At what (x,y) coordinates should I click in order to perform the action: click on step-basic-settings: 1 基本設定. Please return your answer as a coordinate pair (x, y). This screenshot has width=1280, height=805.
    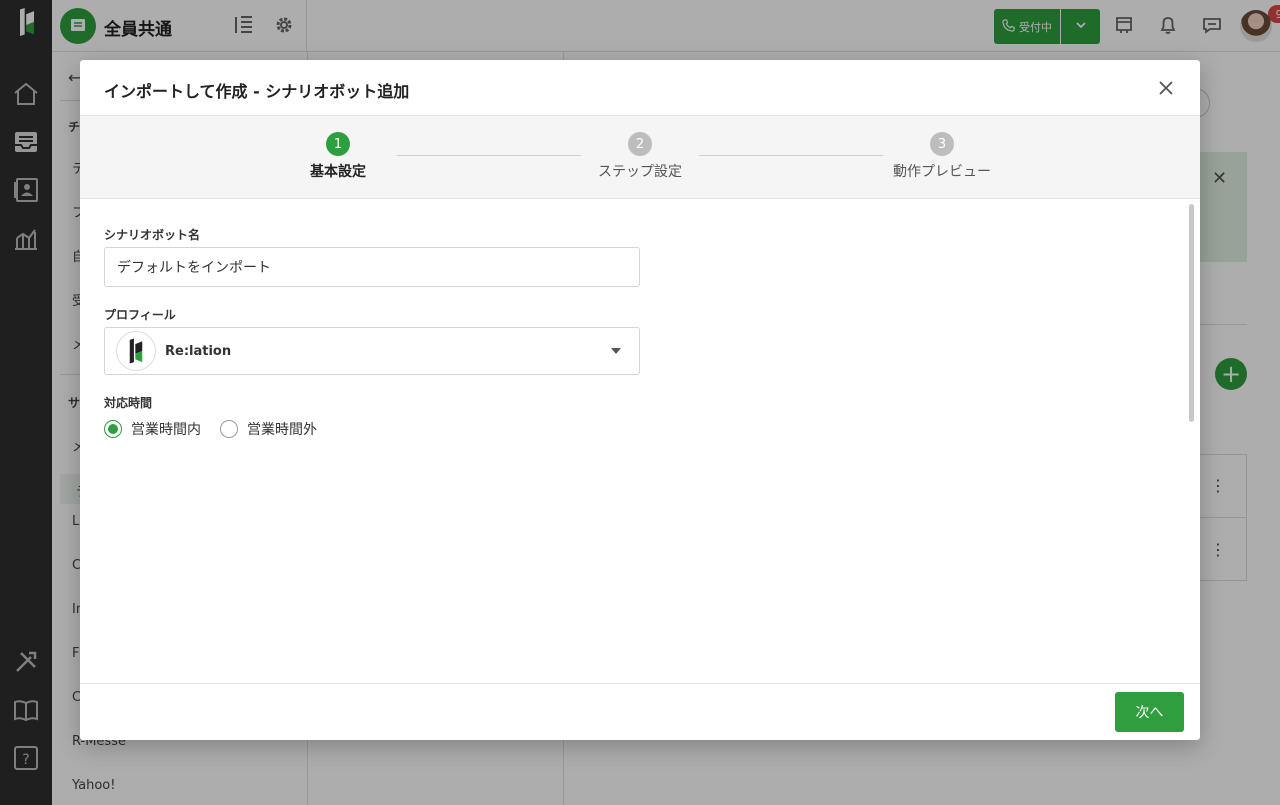
    Looking at the image, I should click on (338, 156).